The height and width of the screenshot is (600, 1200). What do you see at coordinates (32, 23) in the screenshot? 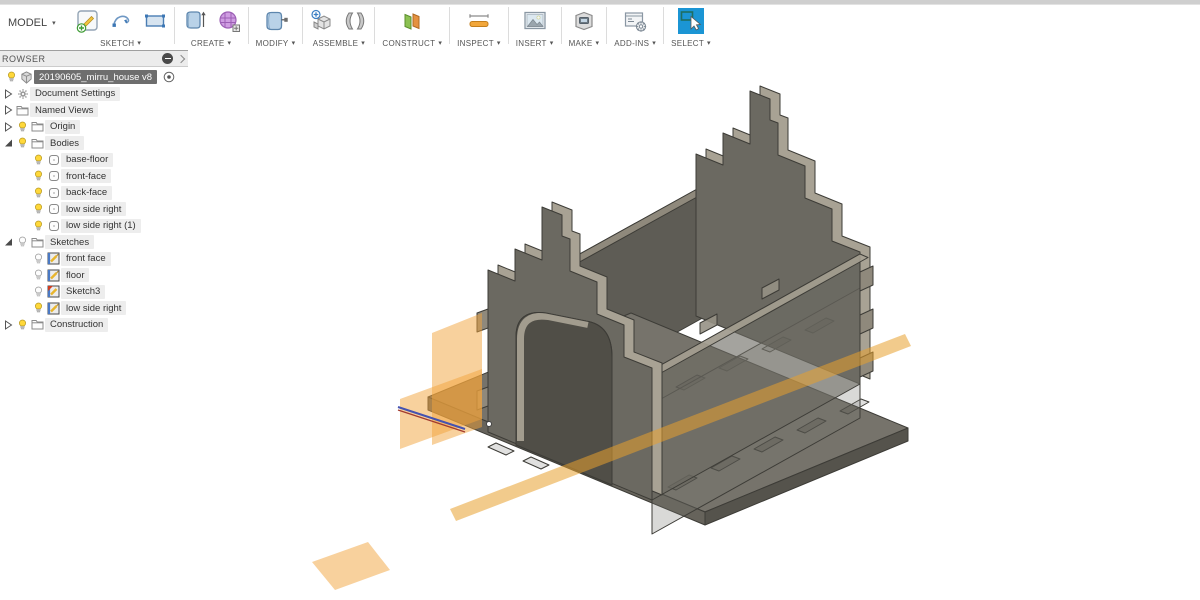
I see `workspace-switcher: MODEL ▾` at bounding box center [32, 23].